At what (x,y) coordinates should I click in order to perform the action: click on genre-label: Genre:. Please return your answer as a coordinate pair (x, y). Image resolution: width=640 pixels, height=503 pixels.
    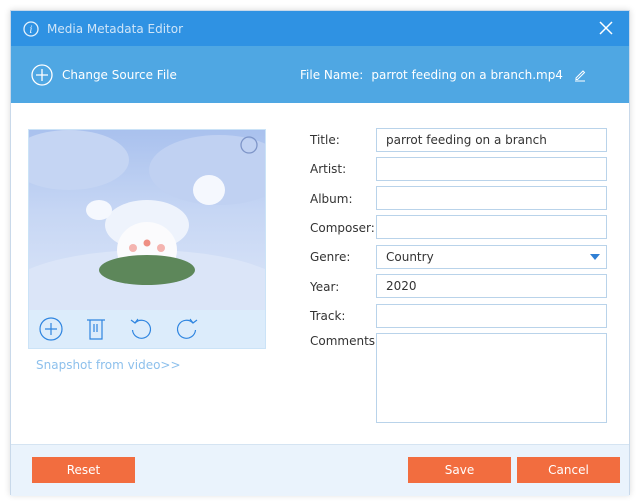
    Looking at the image, I should click on (330, 257).